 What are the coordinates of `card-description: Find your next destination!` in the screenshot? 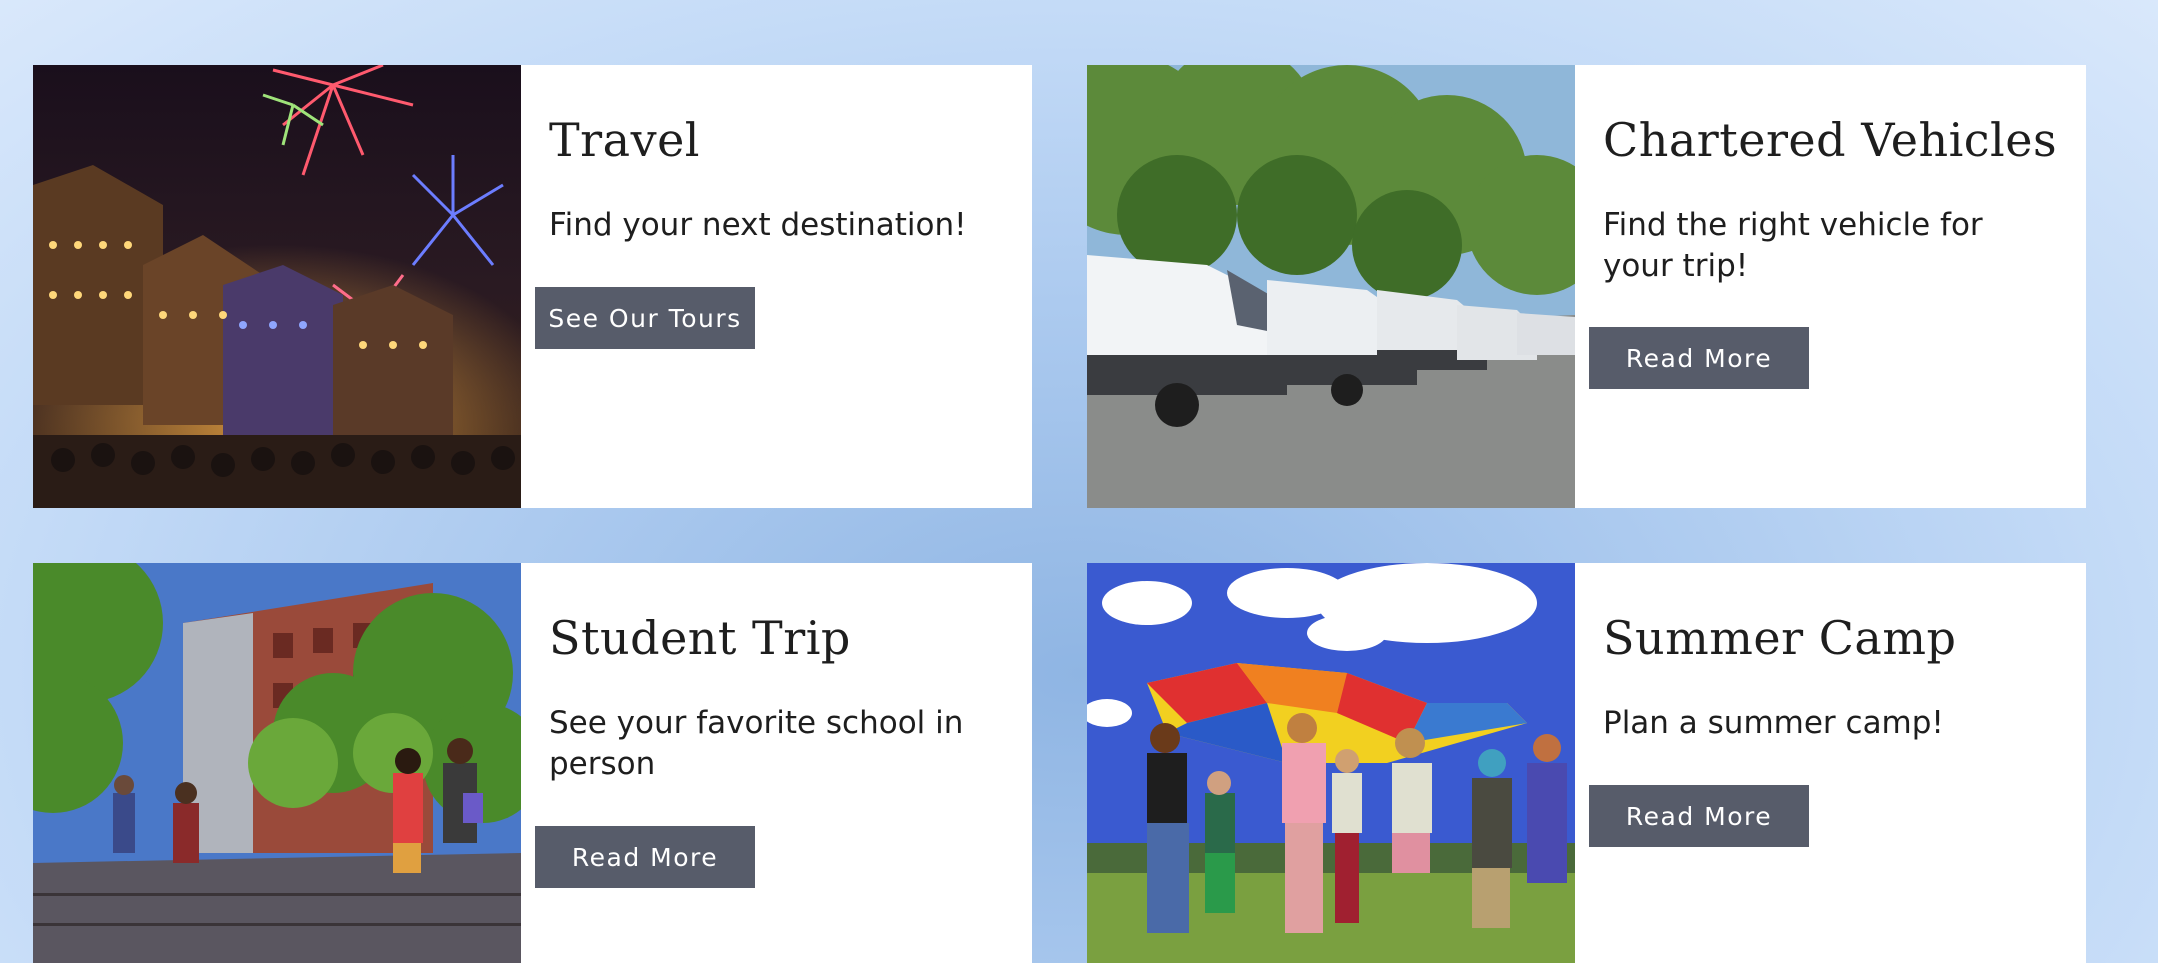 It's located at (758, 225).